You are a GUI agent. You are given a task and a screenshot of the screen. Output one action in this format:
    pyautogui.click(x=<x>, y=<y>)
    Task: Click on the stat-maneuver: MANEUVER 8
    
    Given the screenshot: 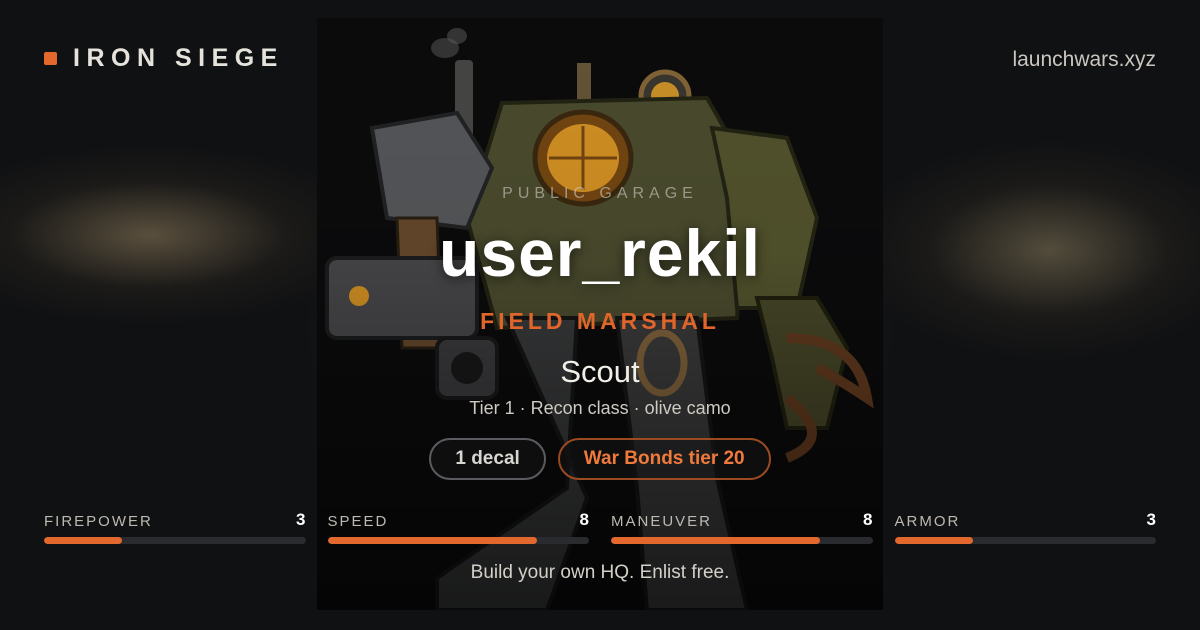 What is the action you would take?
    pyautogui.click(x=742, y=526)
    